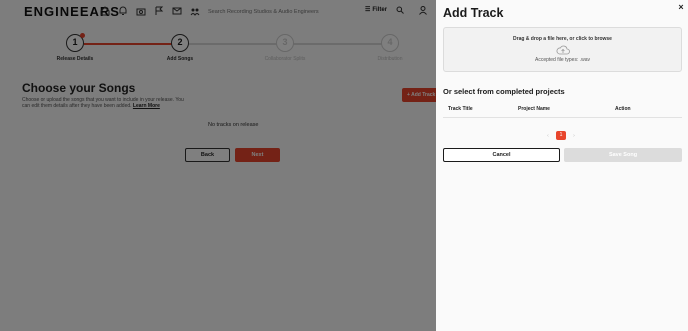 Image resolution: width=688 pixels, height=331 pixels. I want to click on dropzone-accepted-types: Accepted file types: .wav, so click(562, 60).